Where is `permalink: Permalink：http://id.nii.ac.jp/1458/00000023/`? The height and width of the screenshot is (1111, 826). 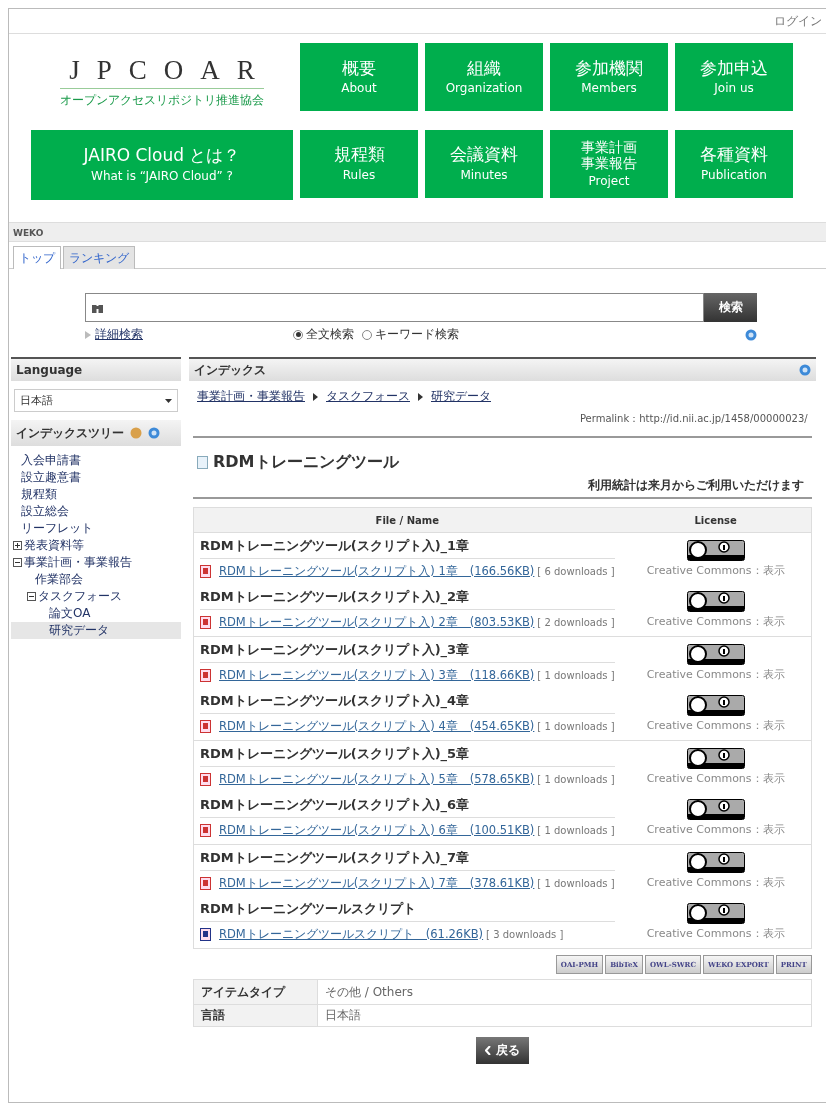 permalink: Permalink：http://id.nii.ac.jp/1458/00000023/ is located at coordinates (502, 425).